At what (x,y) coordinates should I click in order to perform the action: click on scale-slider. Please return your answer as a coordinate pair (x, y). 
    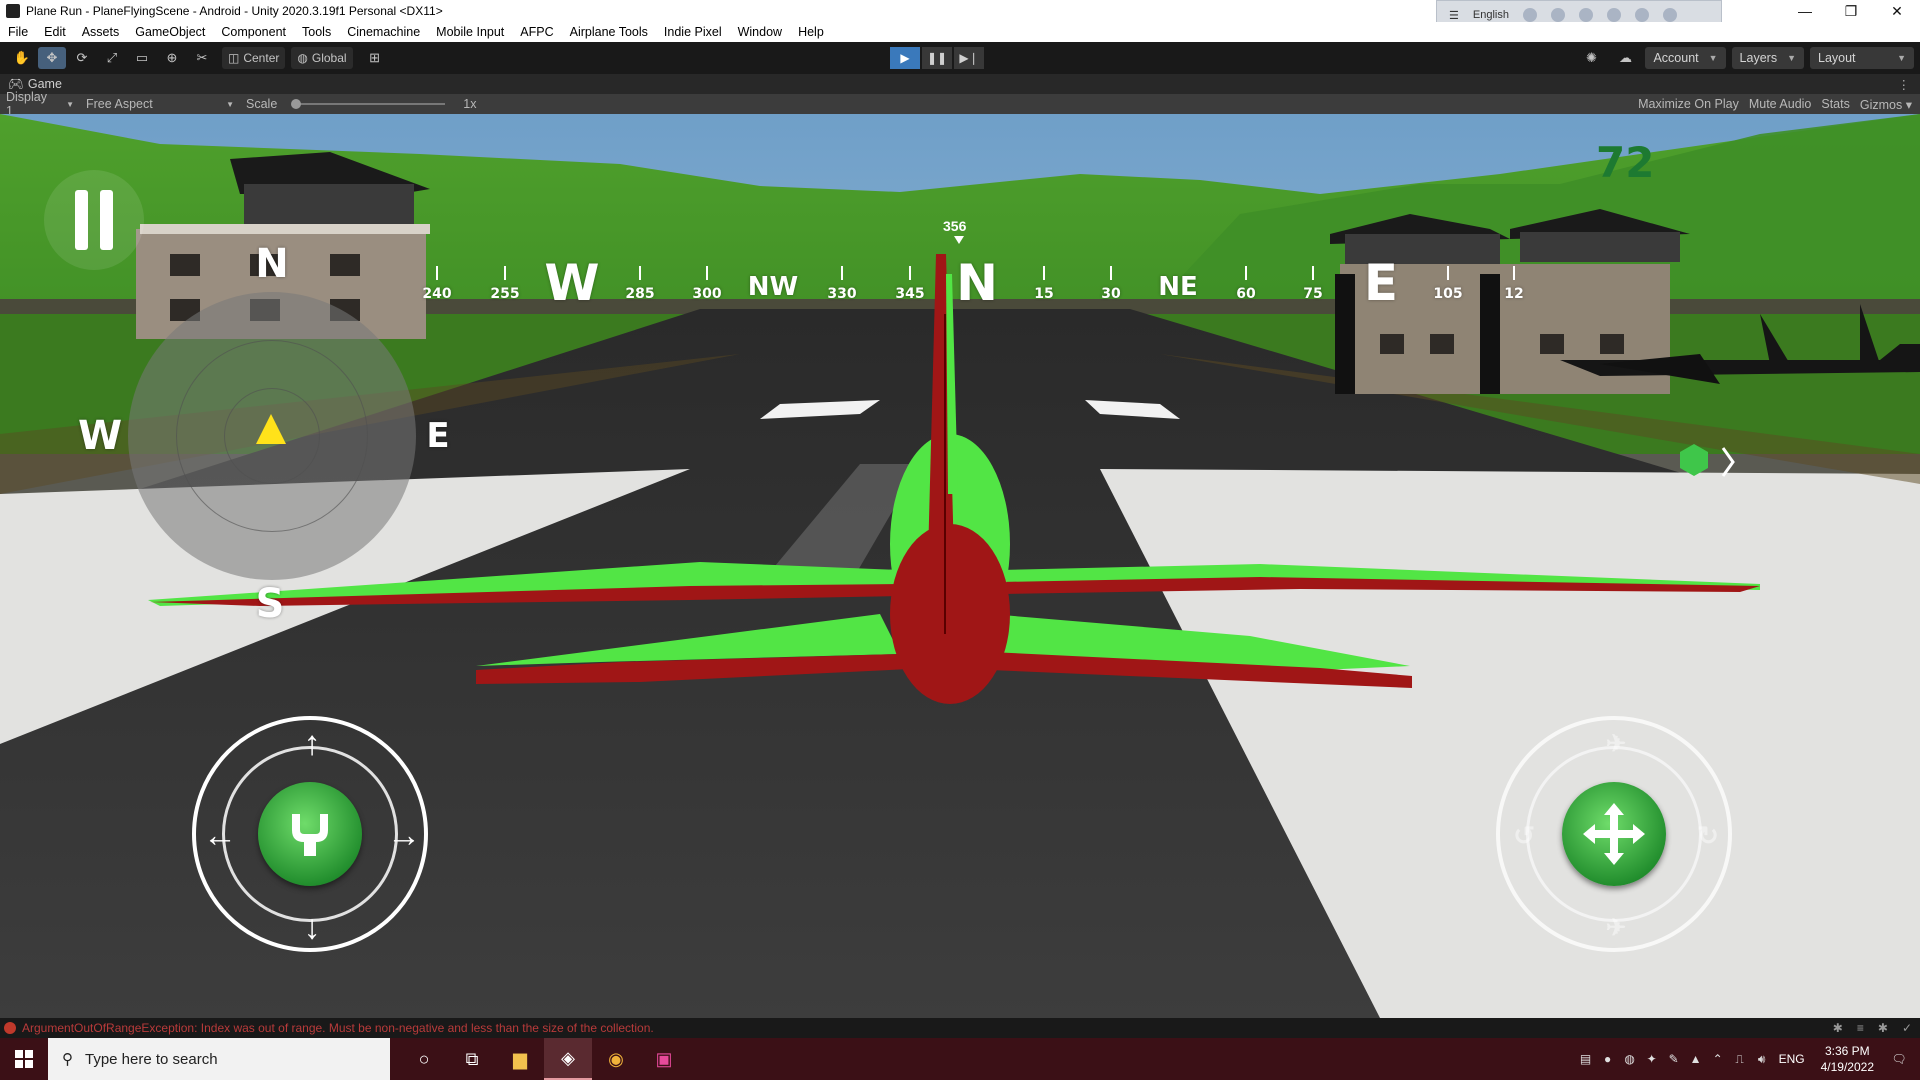
    Looking at the image, I should click on (368, 104).